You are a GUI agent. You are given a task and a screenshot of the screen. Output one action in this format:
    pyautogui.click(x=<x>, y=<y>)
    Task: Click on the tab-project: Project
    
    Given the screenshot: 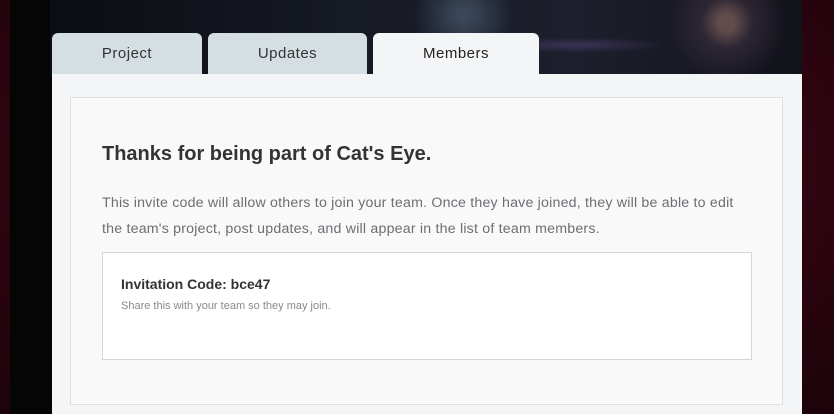 What is the action you would take?
    pyautogui.click(x=127, y=53)
    